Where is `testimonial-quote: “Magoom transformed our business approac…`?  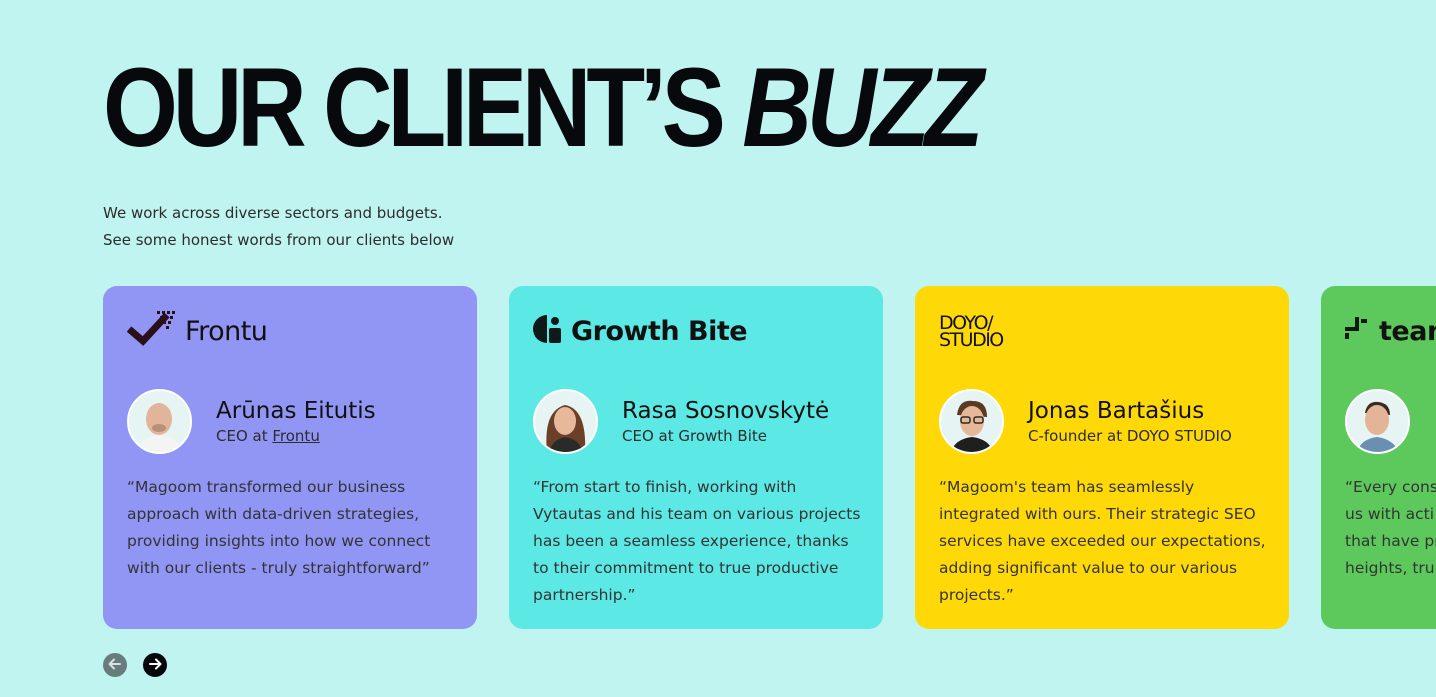 testimonial-quote: “Magoom transformed our business approac… is located at coordinates (290, 528).